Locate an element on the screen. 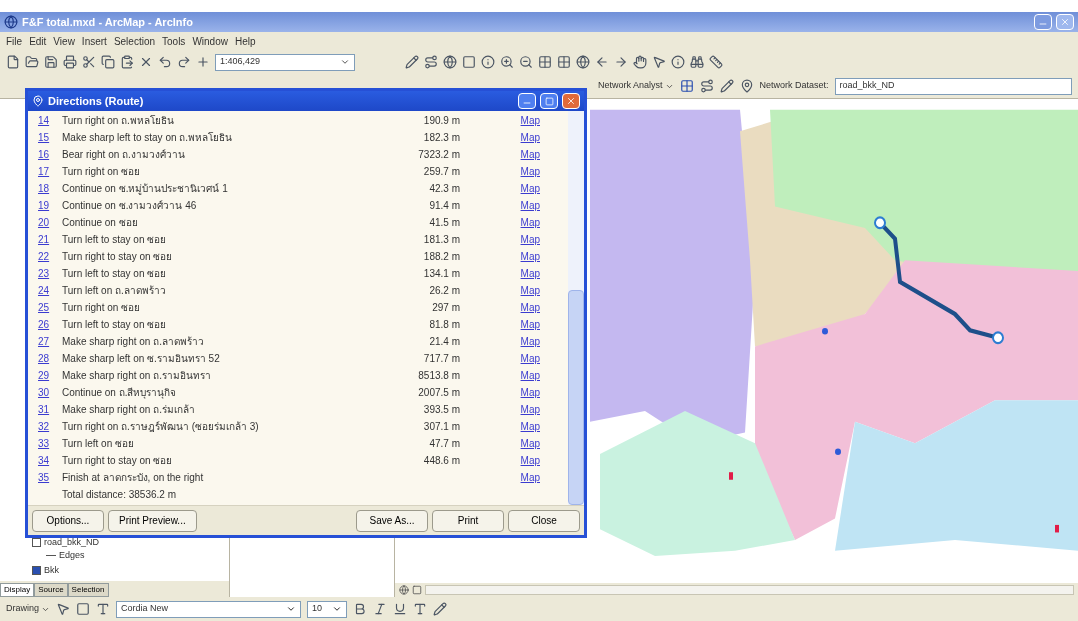 Image resolution: width=1078 pixels, height=621 pixels. menu-item: Help is located at coordinates (245, 41).